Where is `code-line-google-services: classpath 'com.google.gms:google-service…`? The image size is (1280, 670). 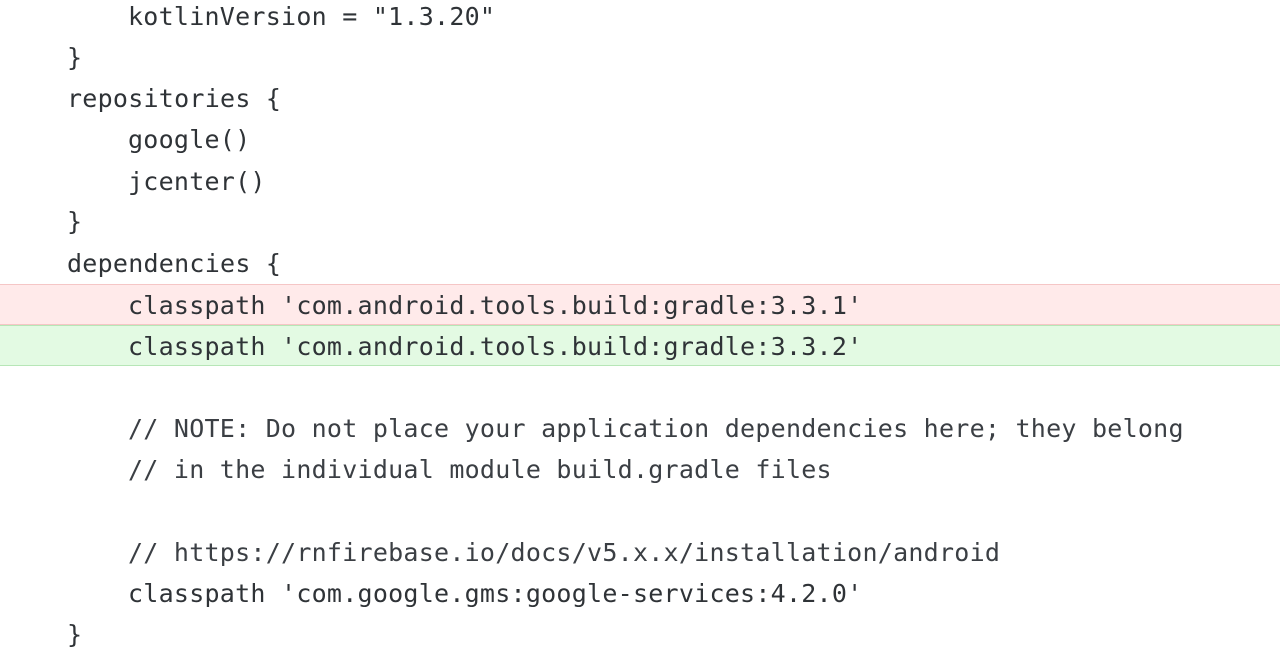 code-line-google-services: classpath 'com.google.gms:google-service… is located at coordinates (640, 593).